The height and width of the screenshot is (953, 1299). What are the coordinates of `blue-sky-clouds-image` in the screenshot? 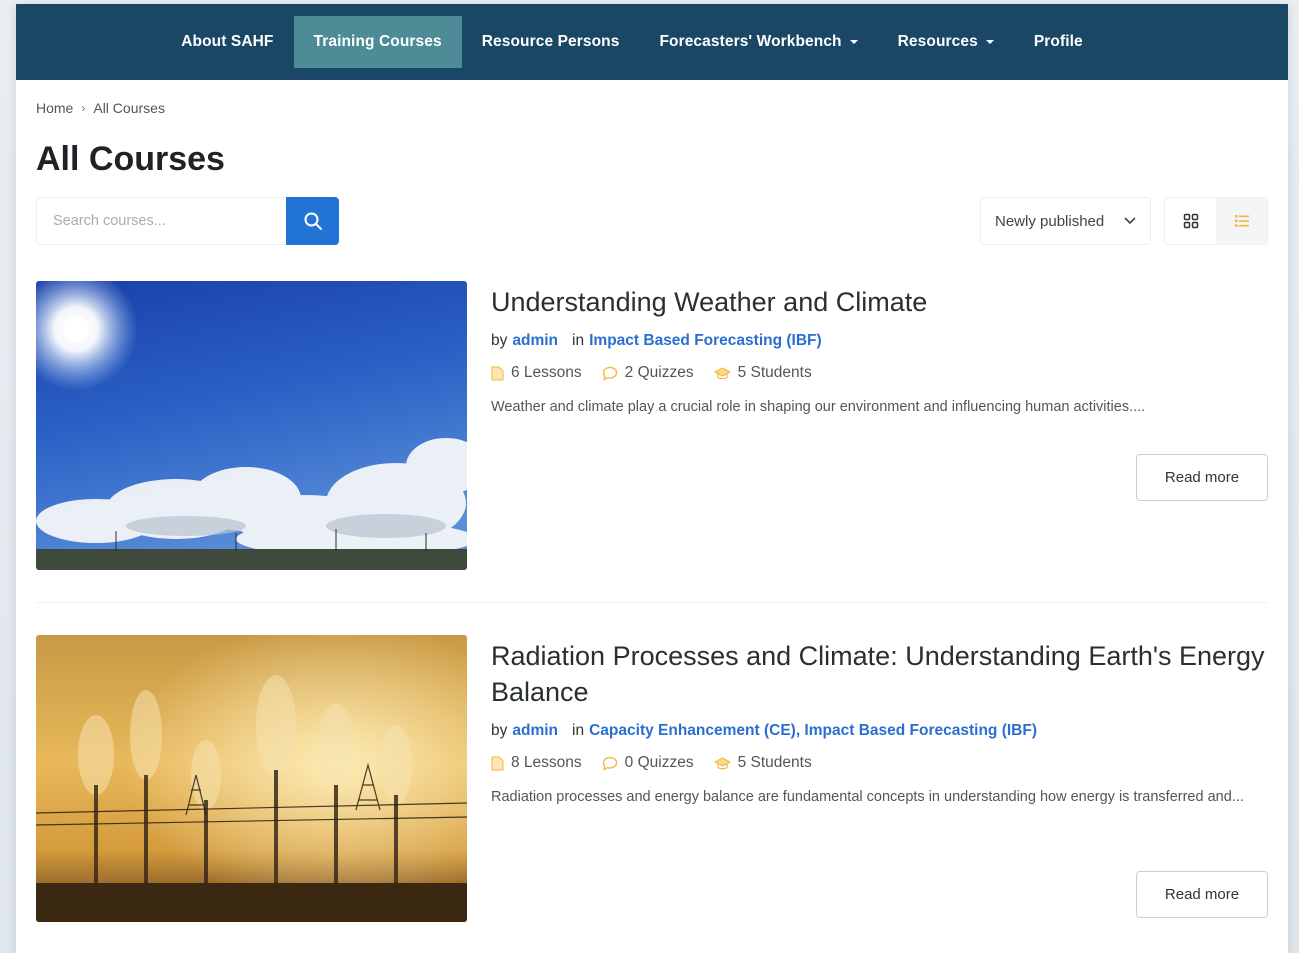 It's located at (251, 425).